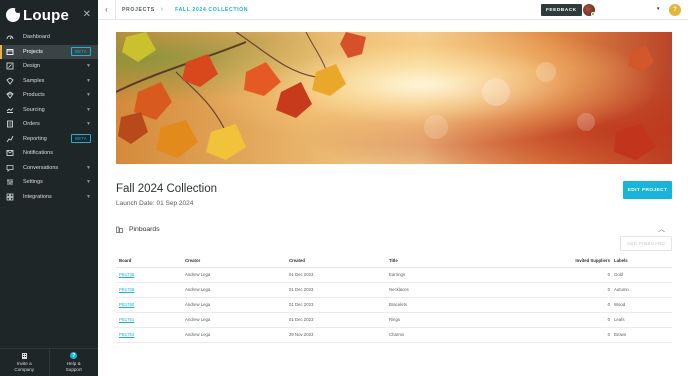 The width and height of the screenshot is (688, 376). What do you see at coordinates (561, 10) in the screenshot?
I see `feedback-button: FEEDBACK` at bounding box center [561, 10].